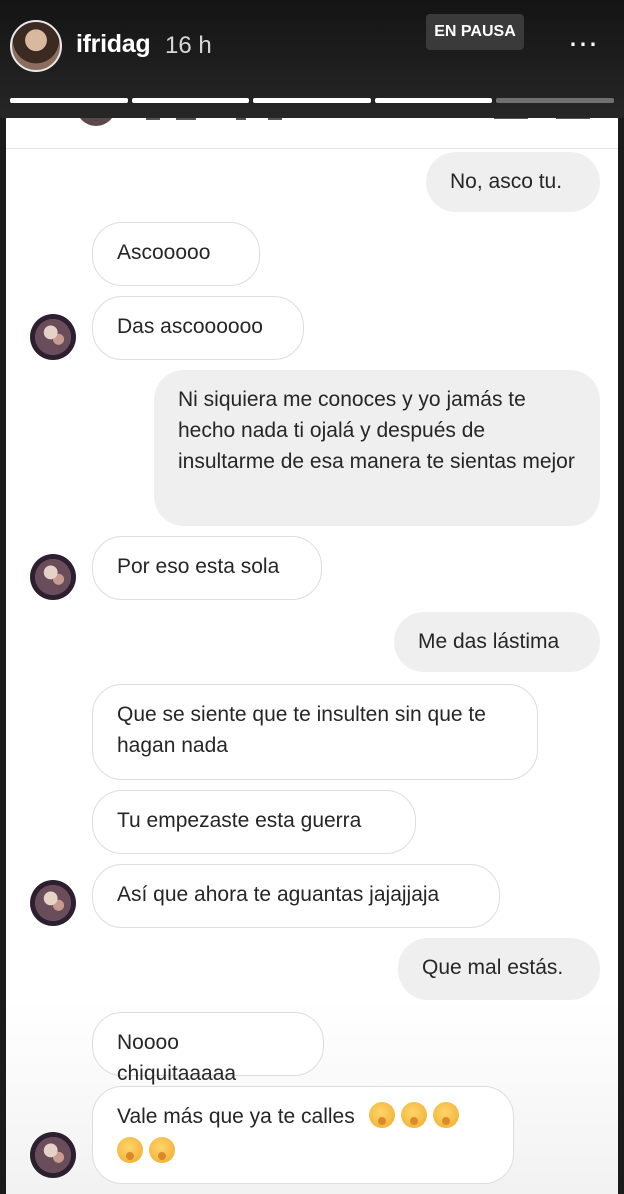 This screenshot has height=1194, width=624. What do you see at coordinates (513, 182) in the screenshot?
I see `message-bubble-sent: No, asco tu.` at bounding box center [513, 182].